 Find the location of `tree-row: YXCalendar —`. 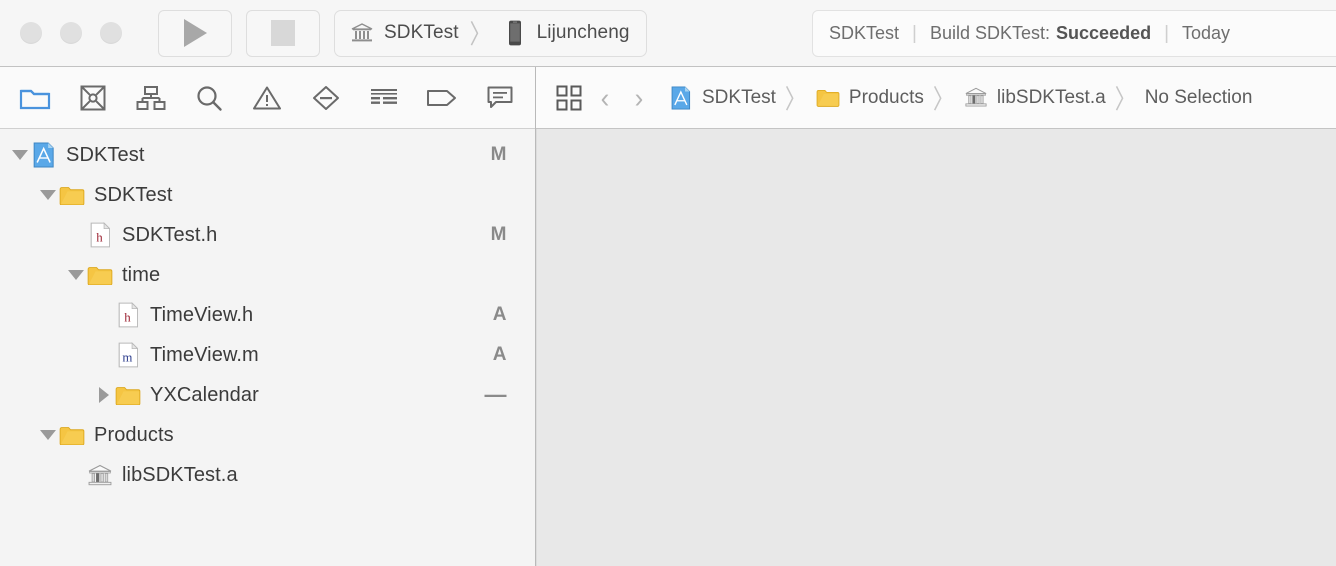

tree-row: YXCalendar — is located at coordinates (267, 395).